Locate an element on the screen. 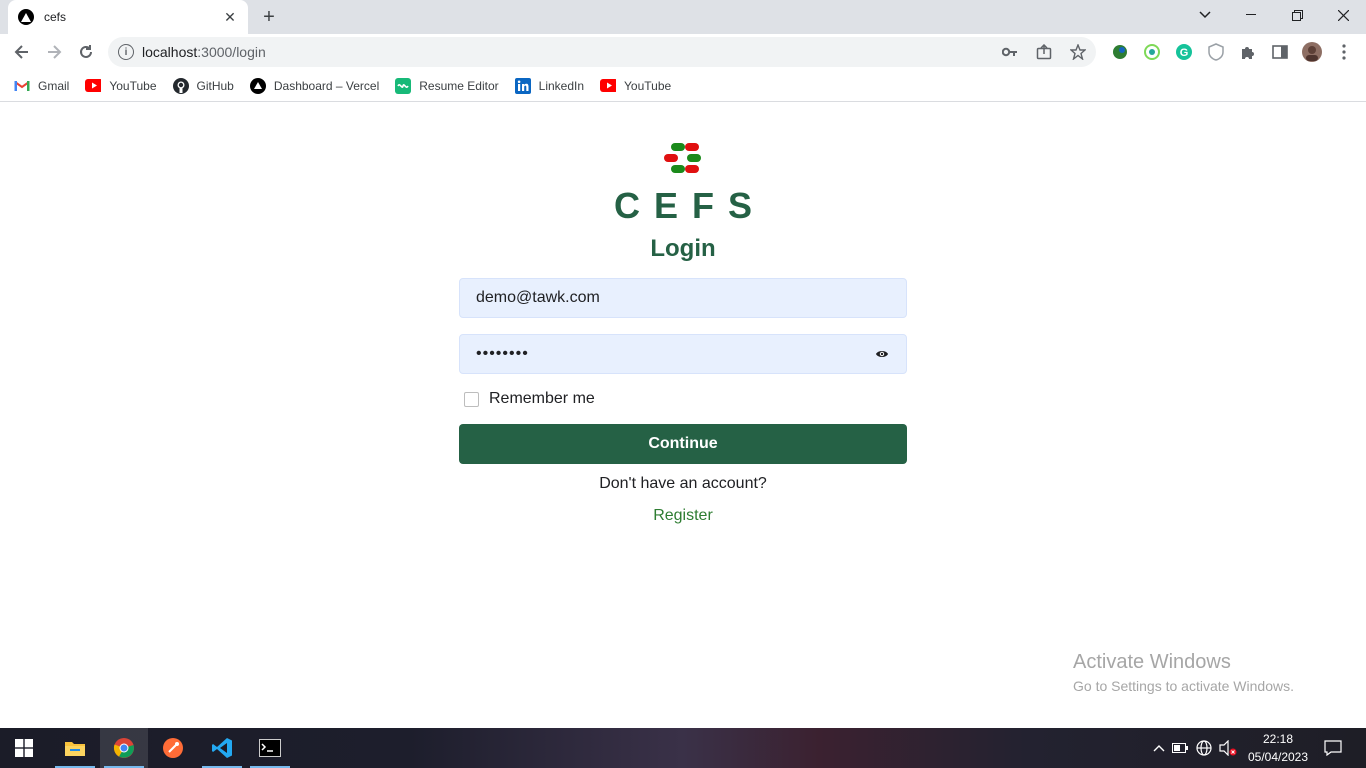 The height and width of the screenshot is (768, 1366). profile-avatar is located at coordinates (1312, 52).